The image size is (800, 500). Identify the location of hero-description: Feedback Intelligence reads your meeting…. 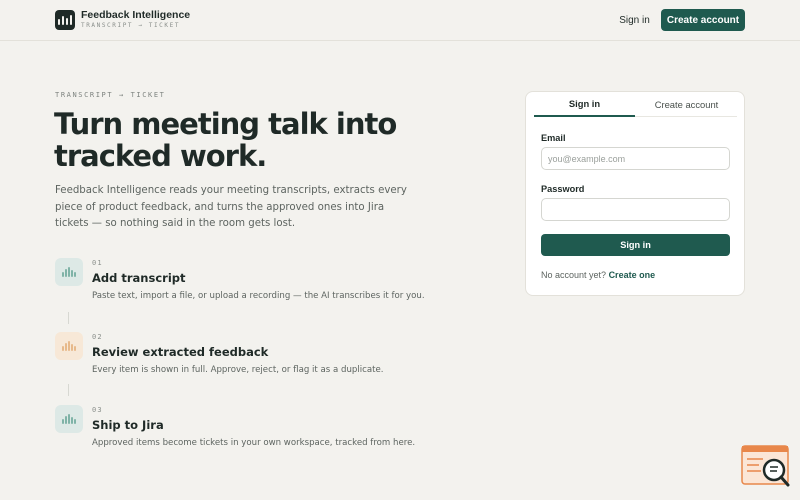
(231, 207).